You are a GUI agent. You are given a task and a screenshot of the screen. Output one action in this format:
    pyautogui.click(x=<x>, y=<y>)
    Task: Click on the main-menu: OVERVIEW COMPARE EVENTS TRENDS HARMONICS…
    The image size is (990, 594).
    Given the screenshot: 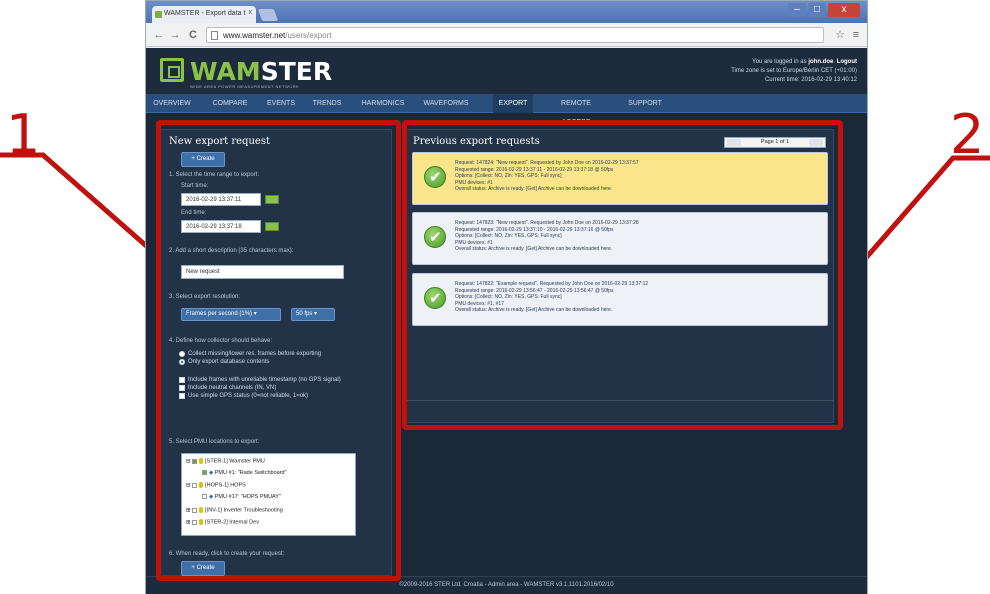 What is the action you would take?
    pyautogui.click(x=506, y=110)
    